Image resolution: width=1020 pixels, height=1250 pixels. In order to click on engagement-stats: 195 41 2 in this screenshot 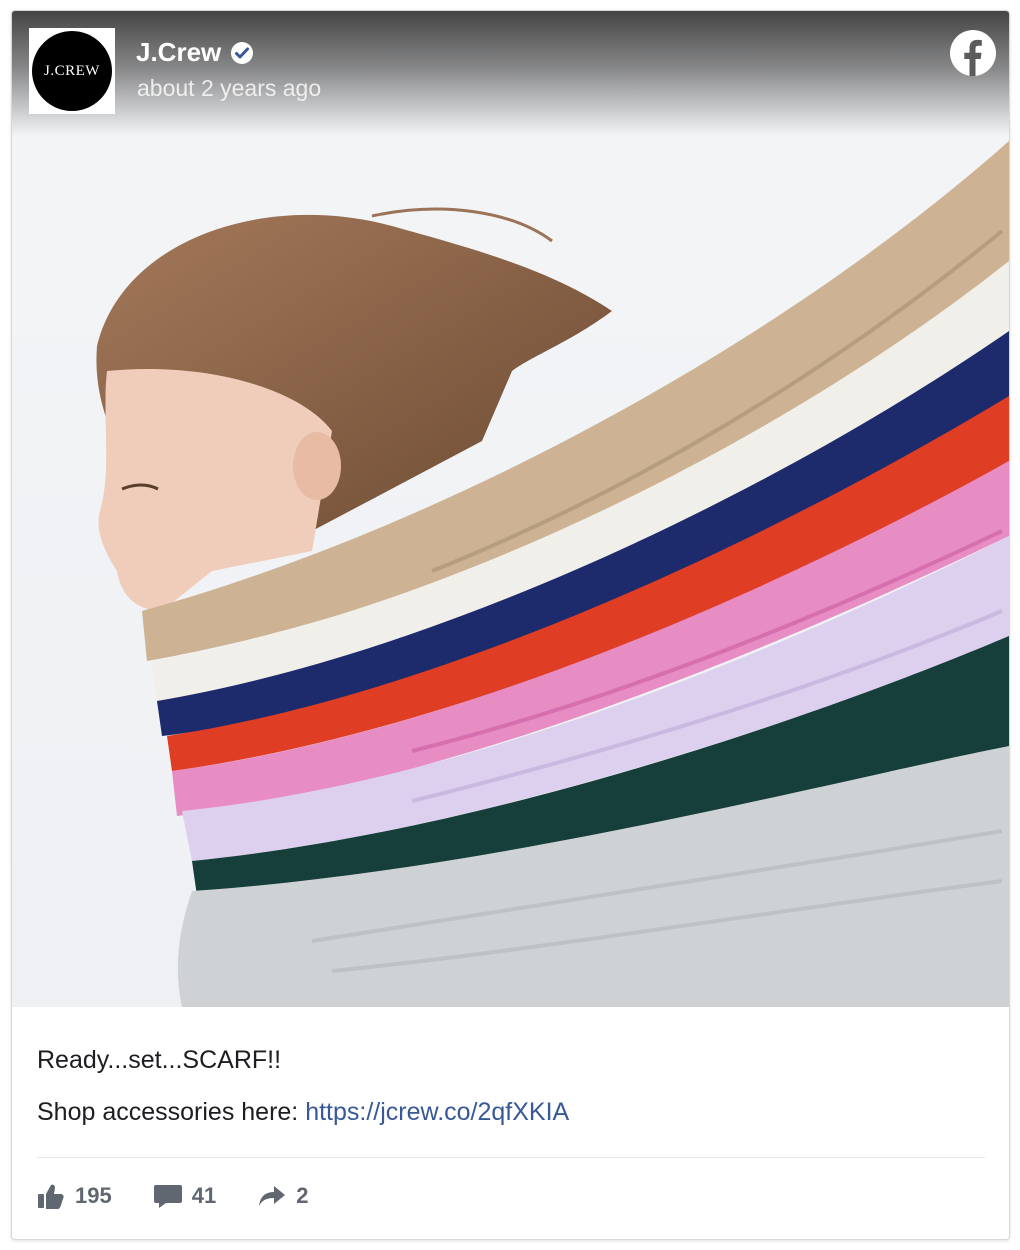, I will do `click(193, 1196)`.